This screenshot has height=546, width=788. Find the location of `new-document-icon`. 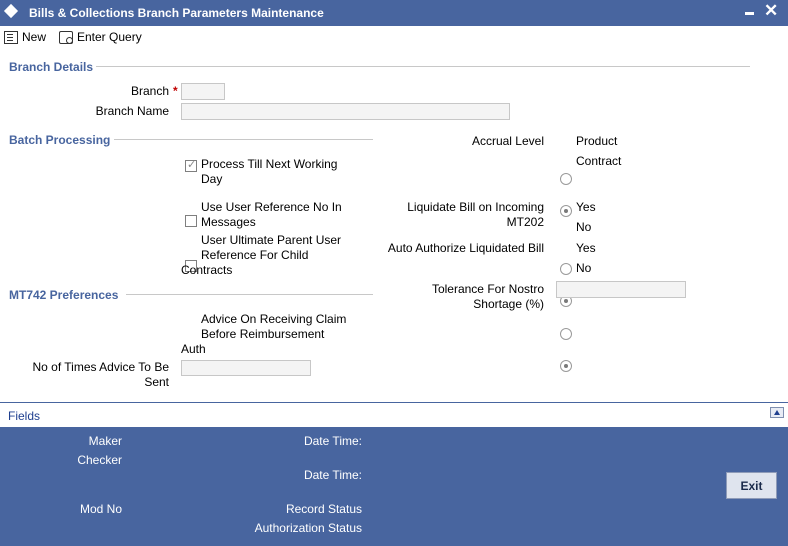

new-document-icon is located at coordinates (11, 37).